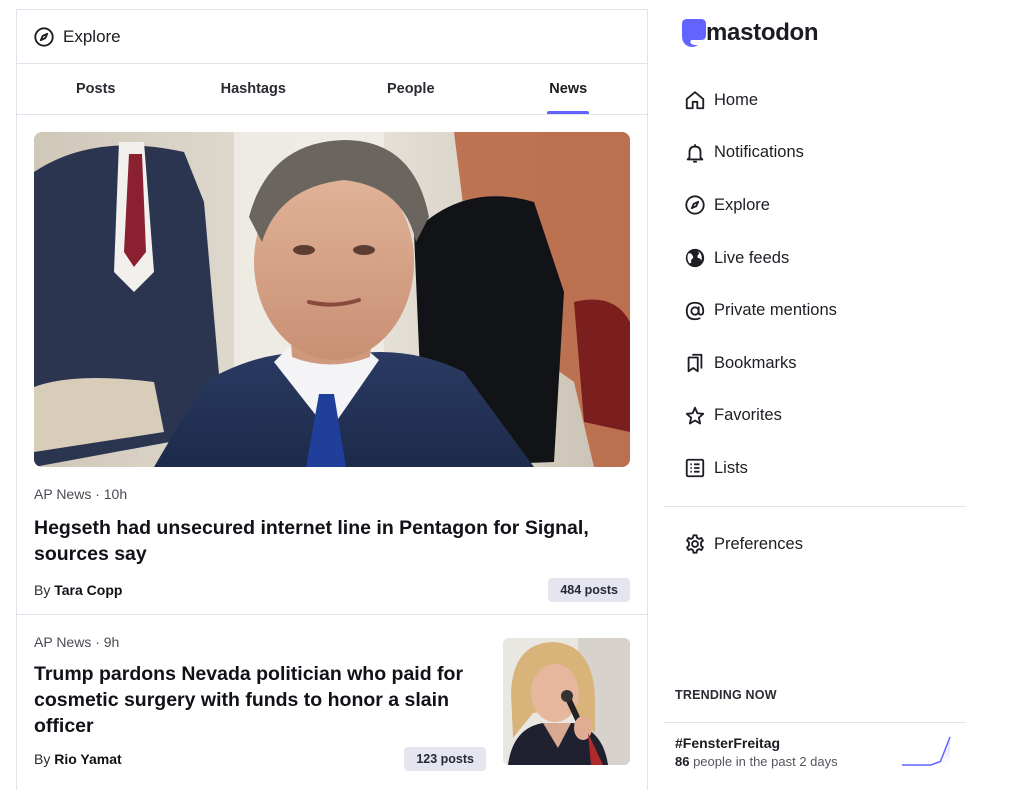 The height and width of the screenshot is (790, 1024). Describe the element at coordinates (726, 695) in the screenshot. I see `trending-title: TRENDING NOW` at that location.